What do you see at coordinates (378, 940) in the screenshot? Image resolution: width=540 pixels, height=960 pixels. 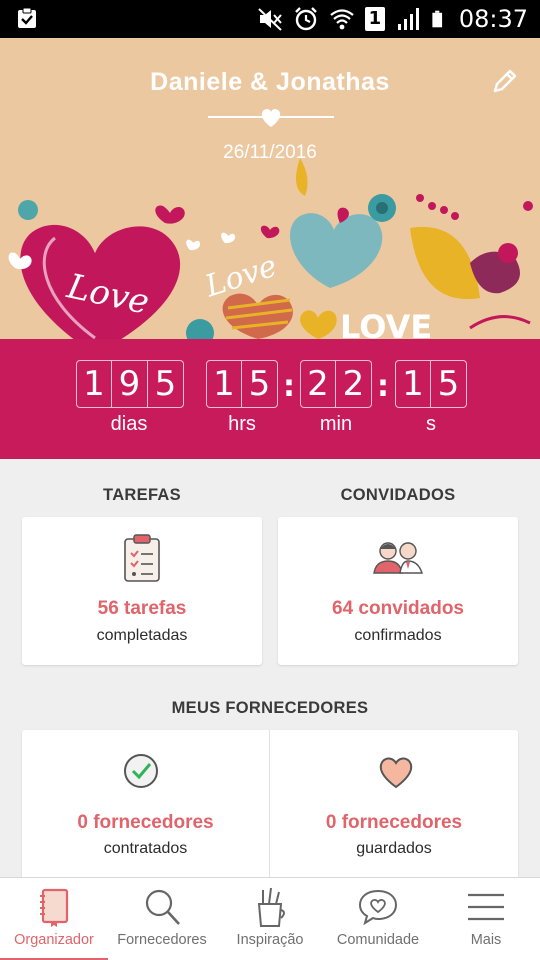 I see `nav-label: Comunidade` at bounding box center [378, 940].